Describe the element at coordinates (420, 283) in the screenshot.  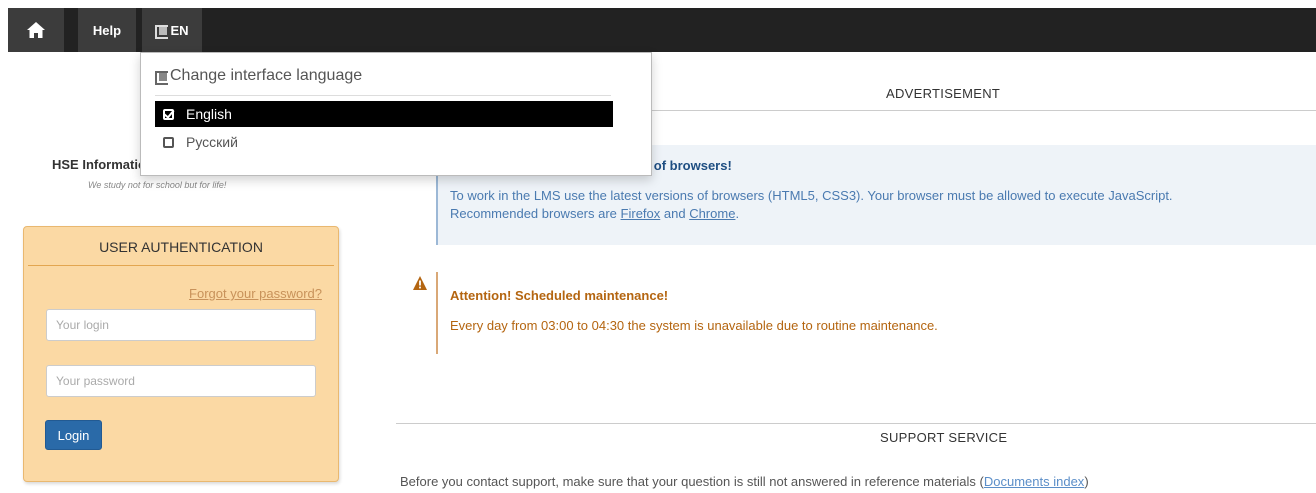
I see `warning-icon` at that location.